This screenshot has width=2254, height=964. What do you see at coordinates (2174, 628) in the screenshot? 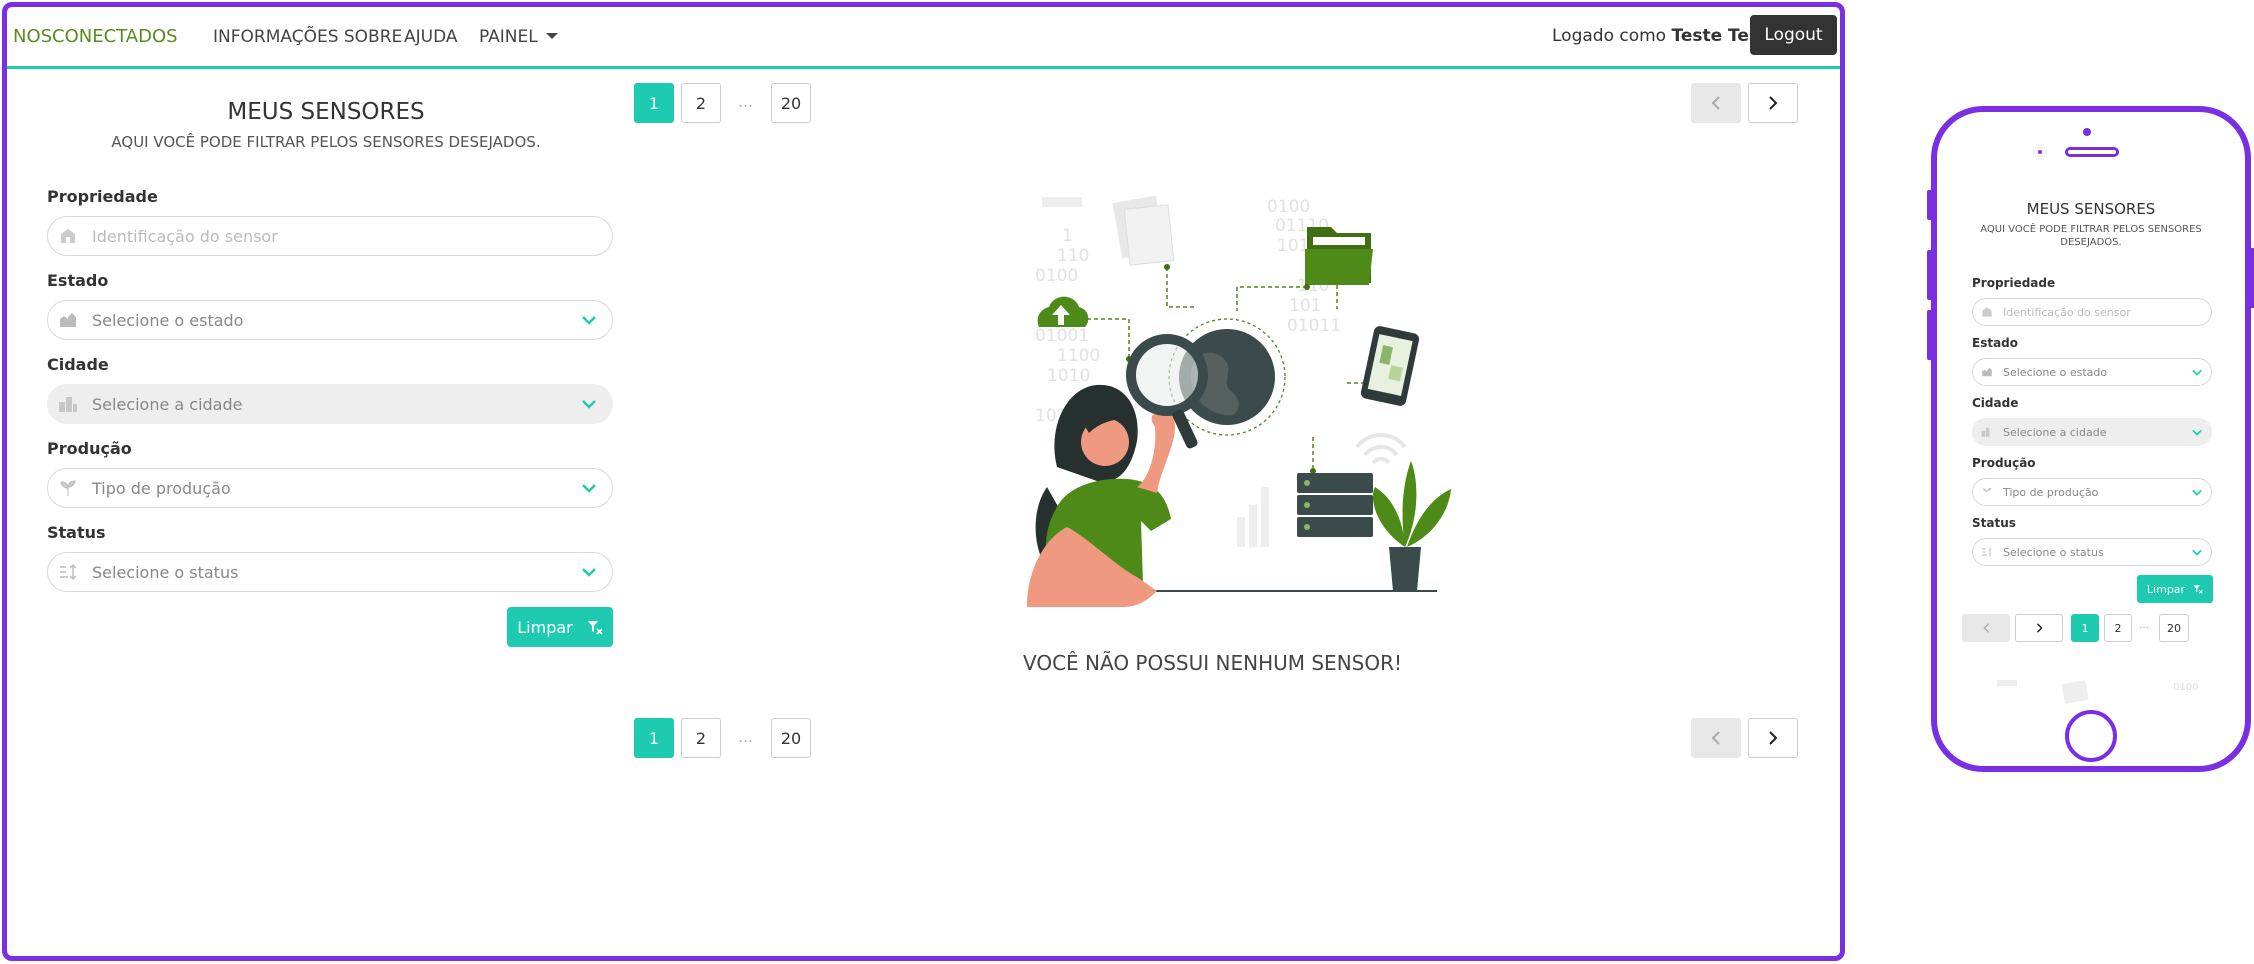
I see `mobile-page-20-button: 20` at bounding box center [2174, 628].